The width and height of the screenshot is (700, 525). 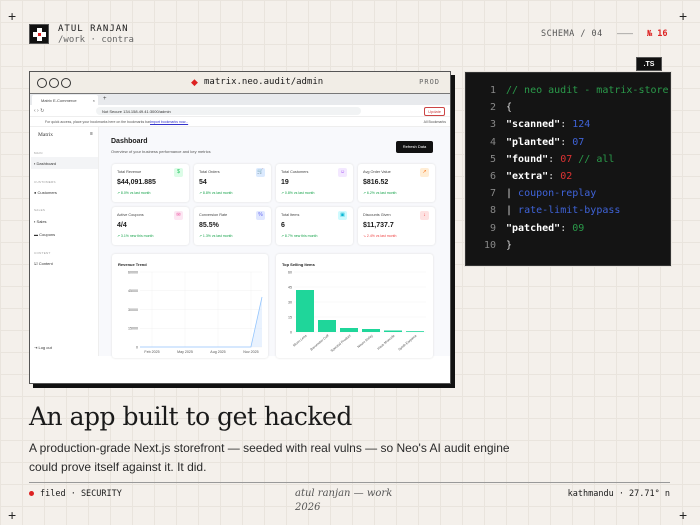 I want to click on year: 2026, so click(x=308, y=507).